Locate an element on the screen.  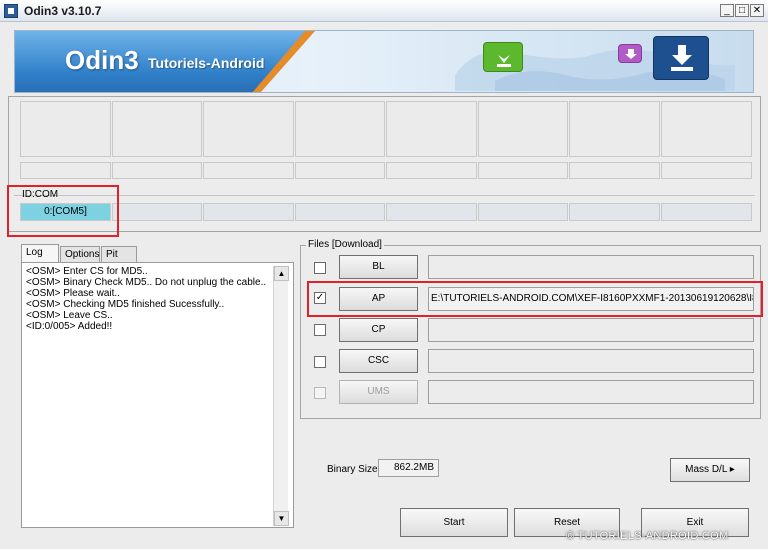
window-title: Odin3 v3.10.7 is located at coordinates (63, 11).